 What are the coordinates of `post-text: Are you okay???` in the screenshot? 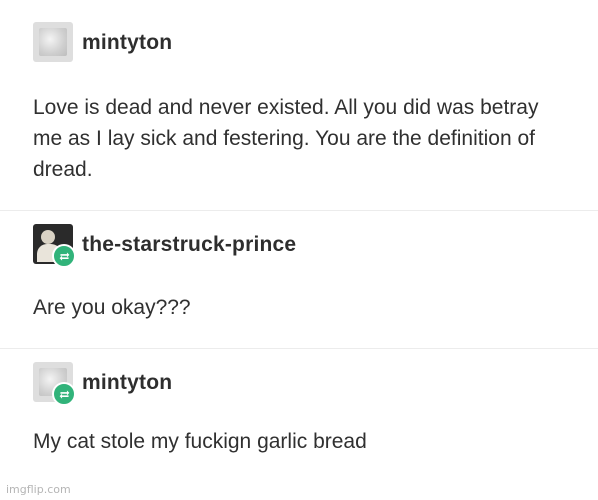 It's located at (112, 307).